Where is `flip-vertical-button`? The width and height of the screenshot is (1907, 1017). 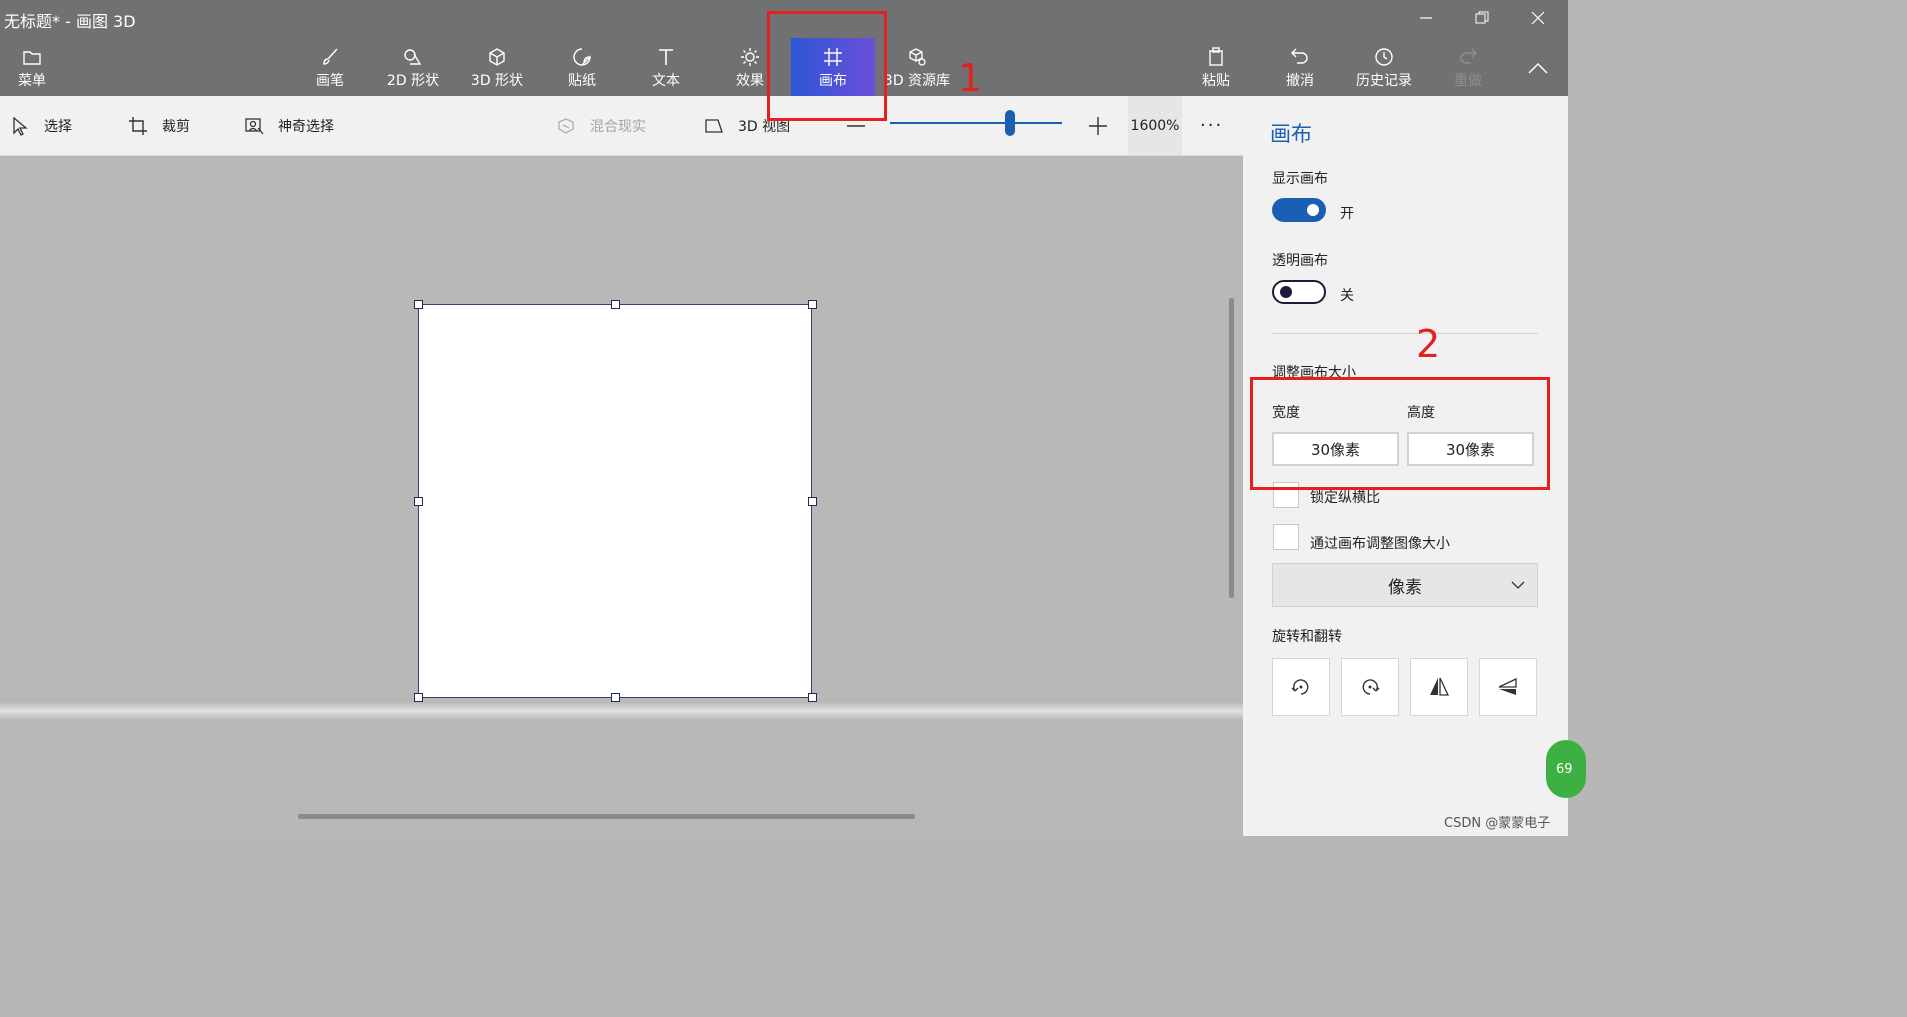 flip-vertical-button is located at coordinates (1508, 687).